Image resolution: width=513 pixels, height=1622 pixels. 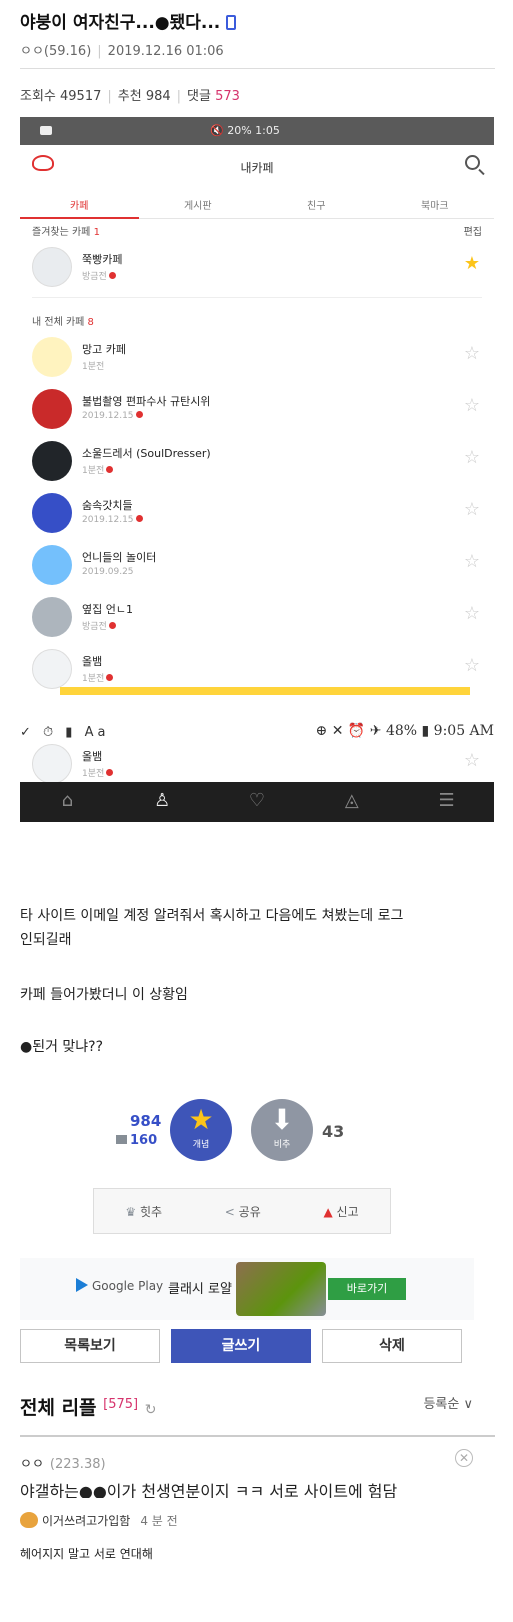 What do you see at coordinates (146, 1121) in the screenshot?
I see `upvote-count: 984` at bounding box center [146, 1121].